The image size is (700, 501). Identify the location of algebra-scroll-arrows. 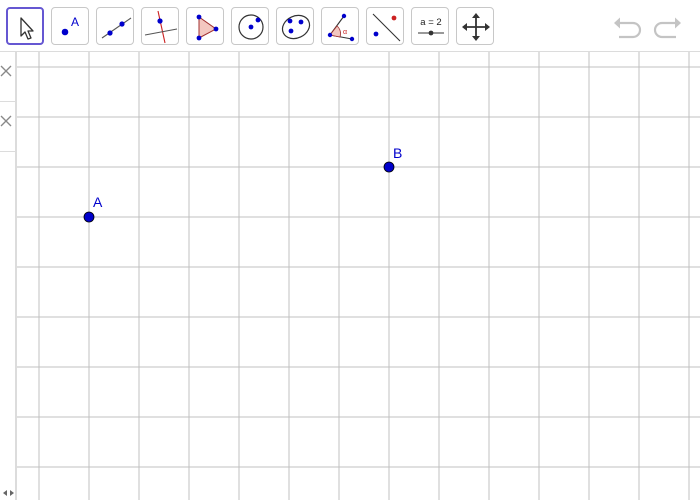
(8, 493).